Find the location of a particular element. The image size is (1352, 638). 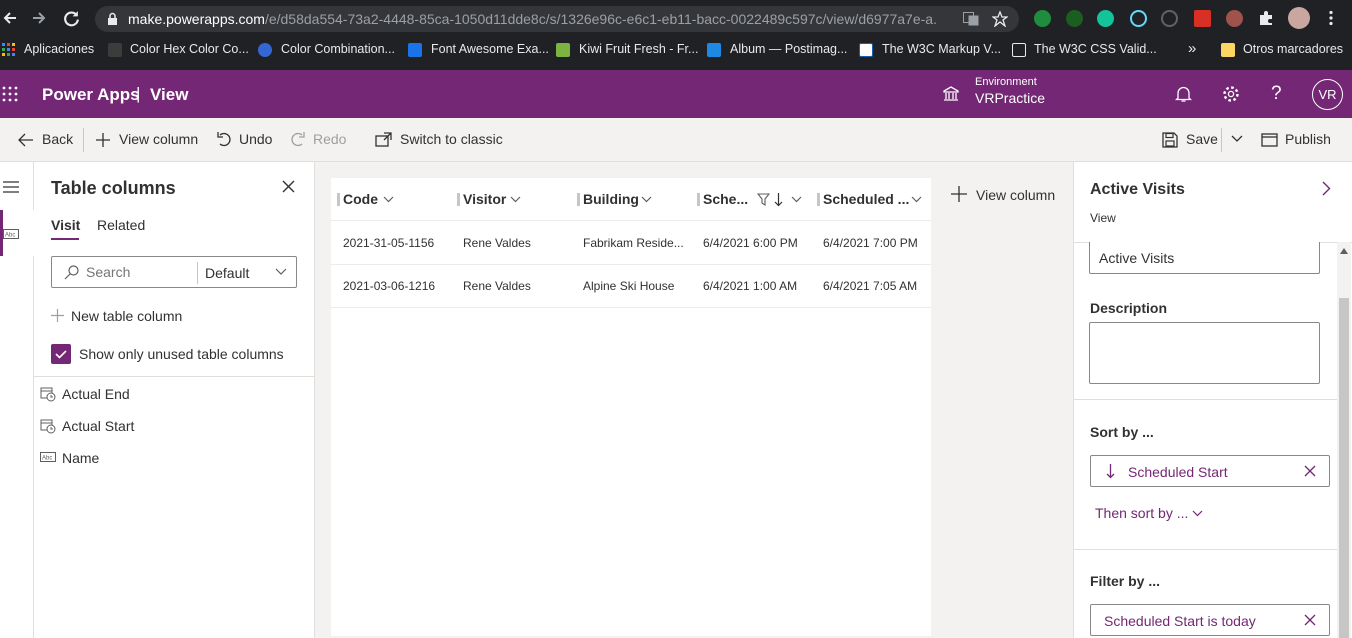

redo-icon is located at coordinates (298, 139).